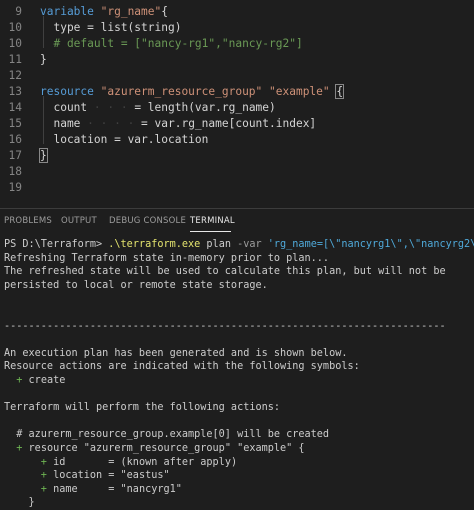 The height and width of the screenshot is (510, 474). What do you see at coordinates (212, 221) in the screenshot?
I see `tab-terminal: TERMINAL` at bounding box center [212, 221].